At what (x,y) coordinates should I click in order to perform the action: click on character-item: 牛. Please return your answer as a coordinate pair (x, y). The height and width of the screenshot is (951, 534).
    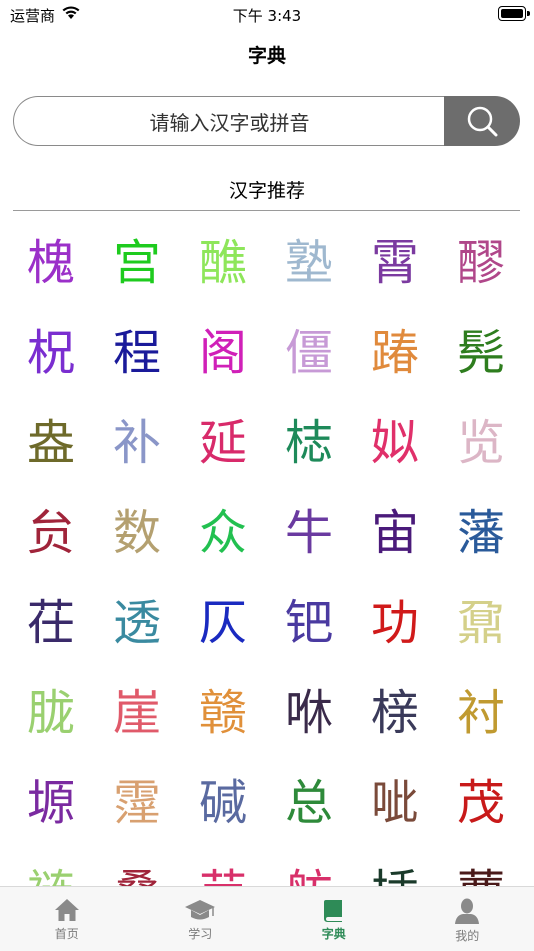
    Looking at the image, I should click on (309, 533).